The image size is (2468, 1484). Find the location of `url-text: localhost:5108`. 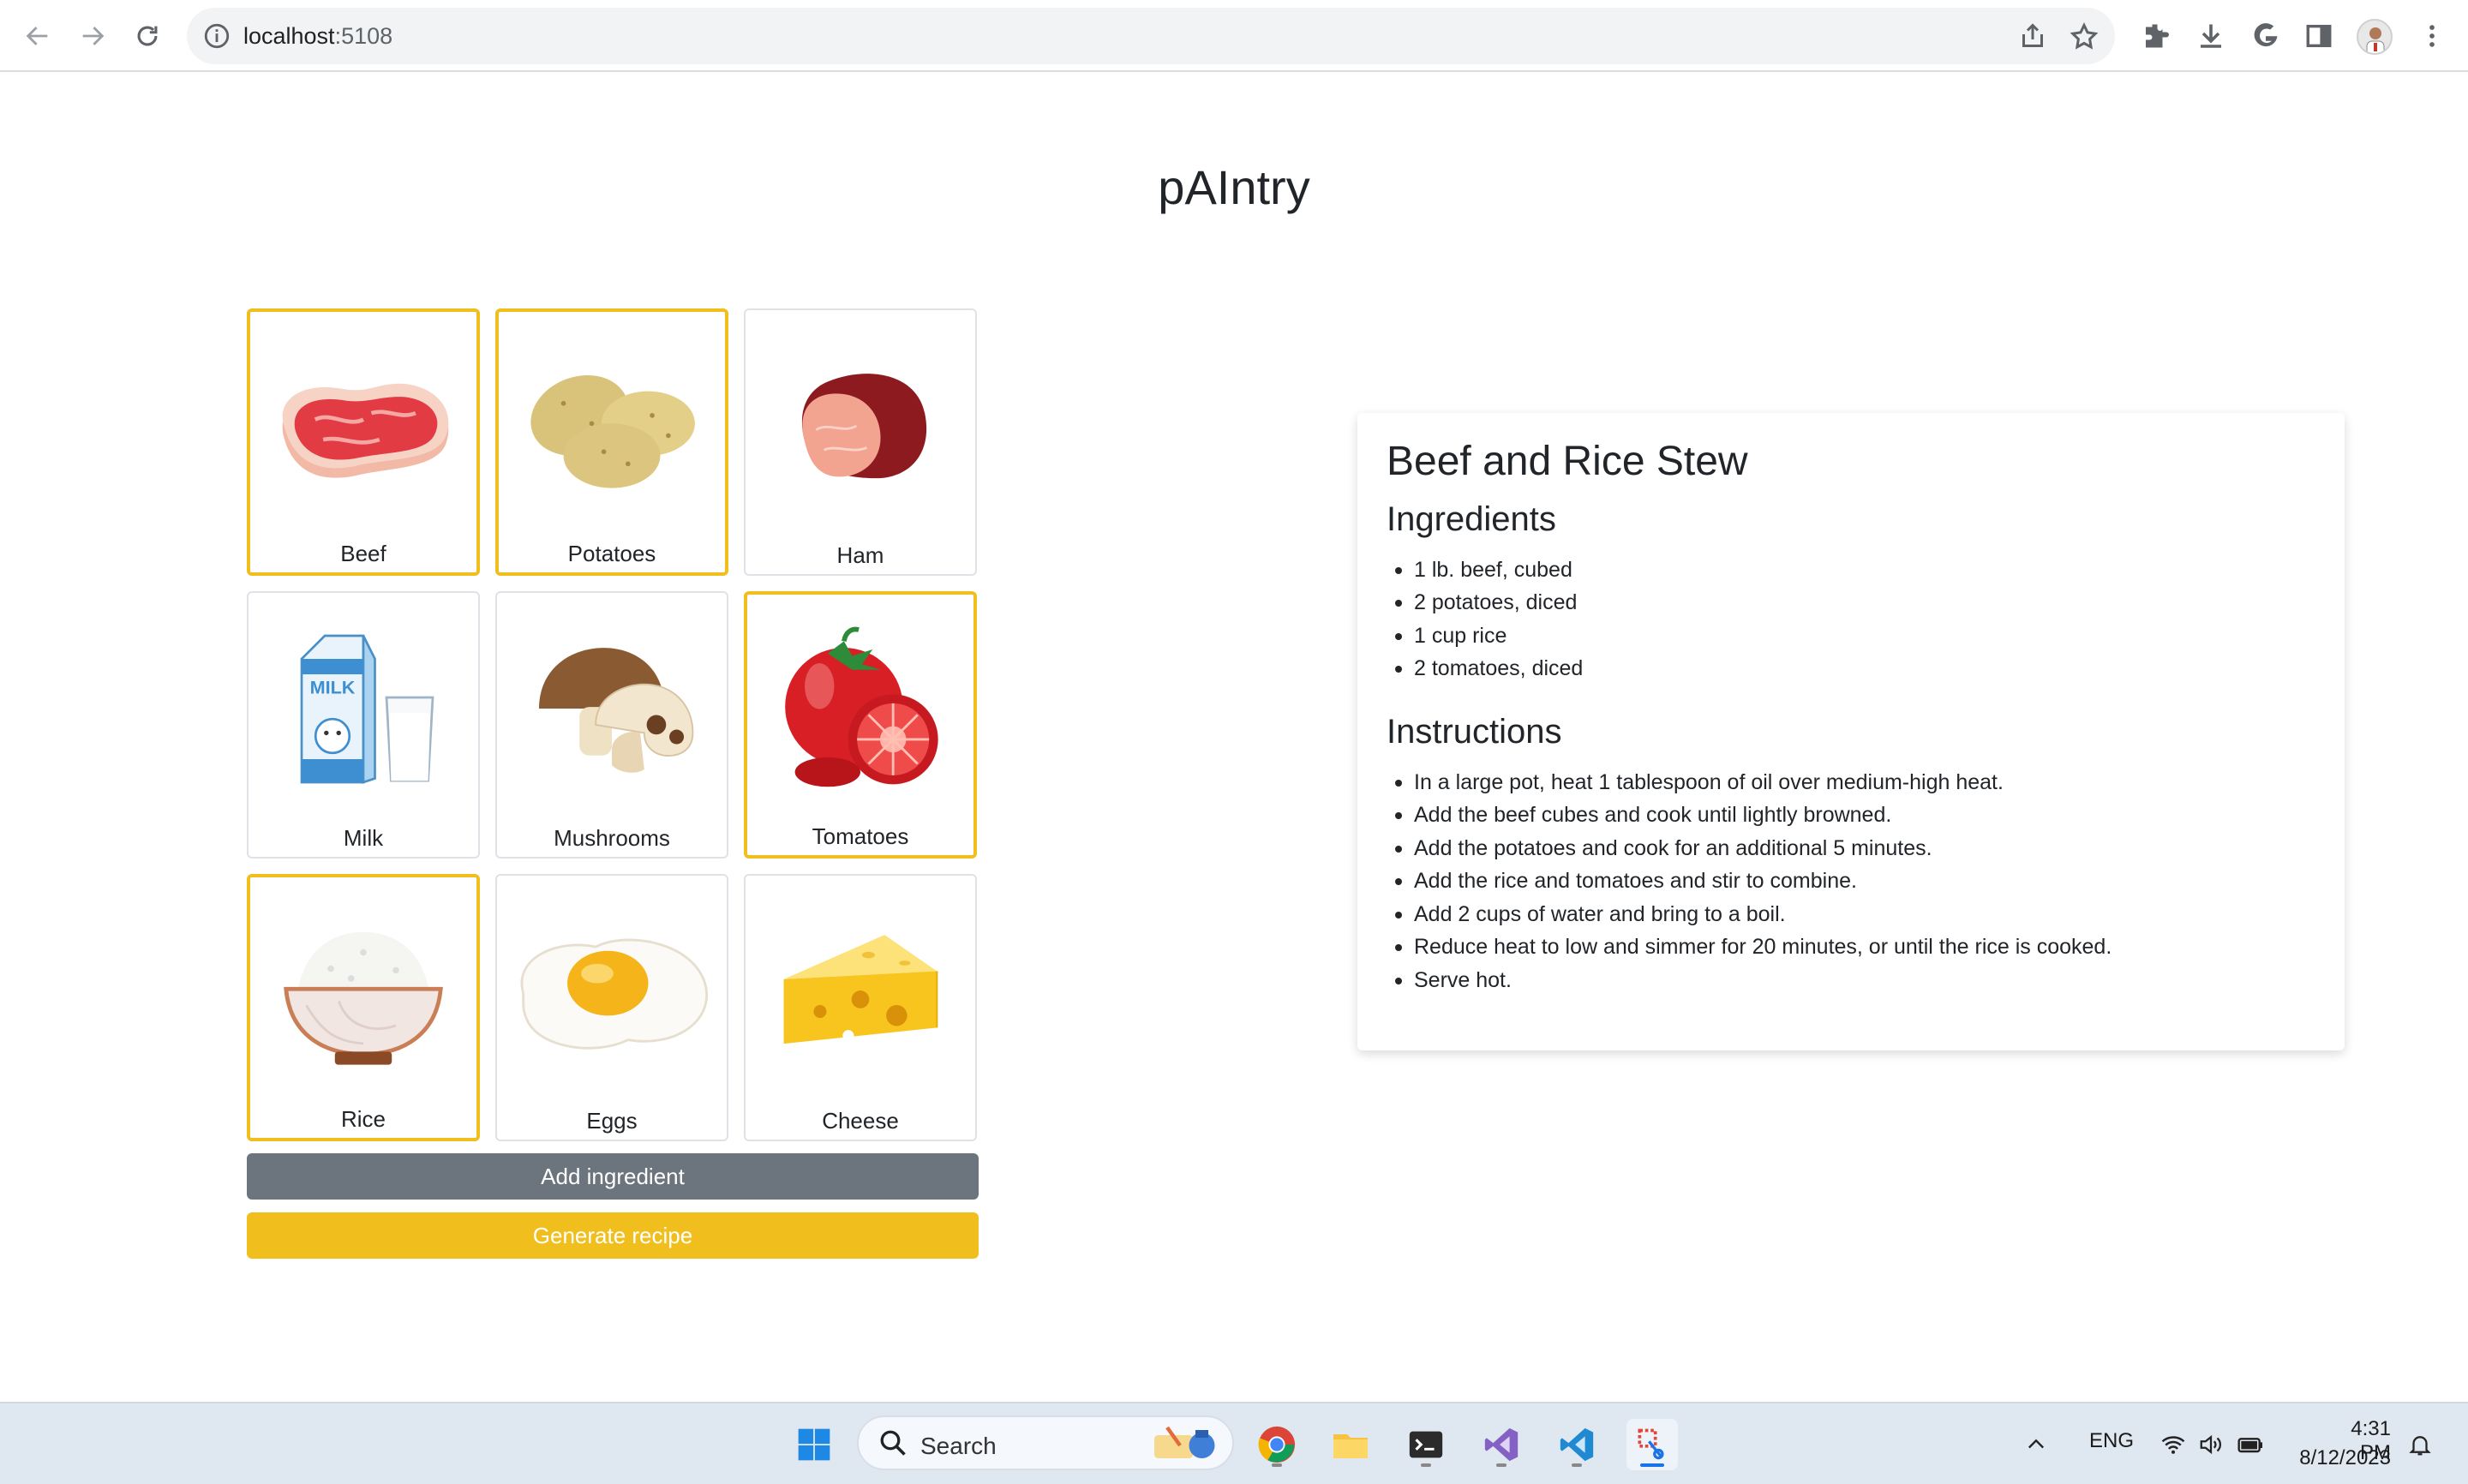

url-text: localhost:5108 is located at coordinates (317, 36).